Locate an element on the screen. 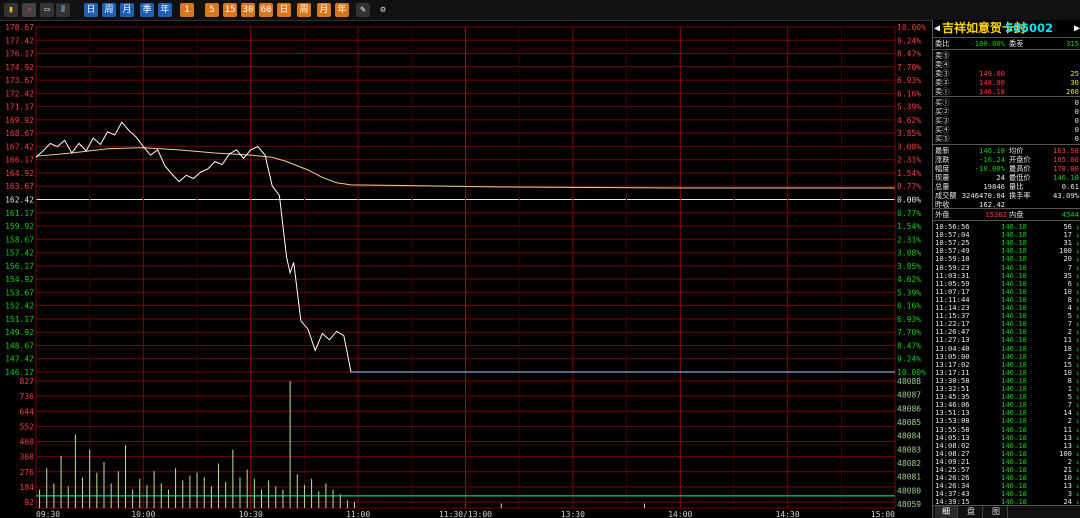 This screenshot has width=1080, height=518. pct-tick-label: 3.85% is located at coordinates (909, 133).